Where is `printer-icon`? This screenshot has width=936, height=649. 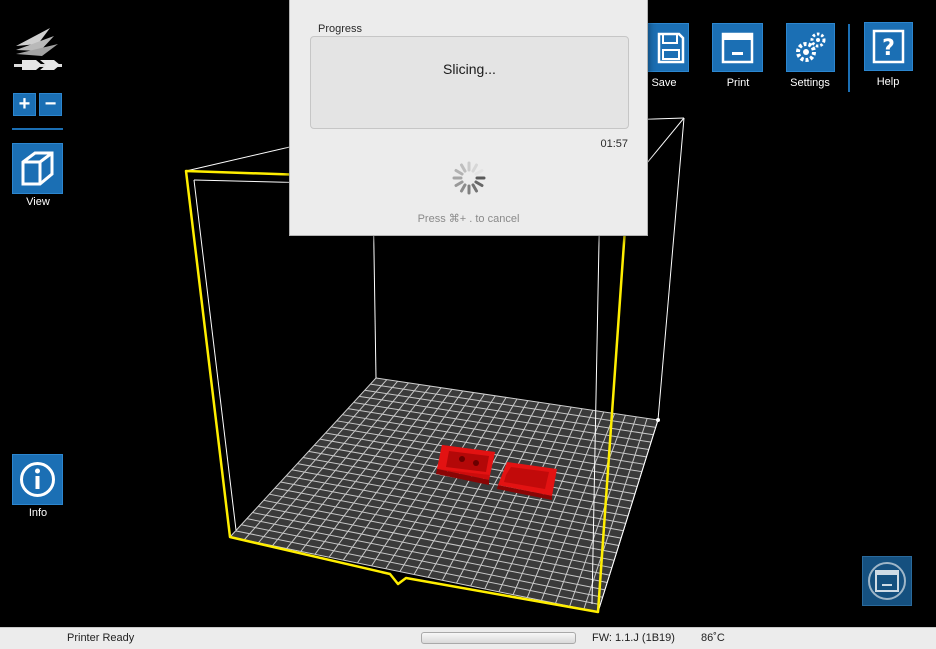
printer-icon is located at coordinates (737, 48).